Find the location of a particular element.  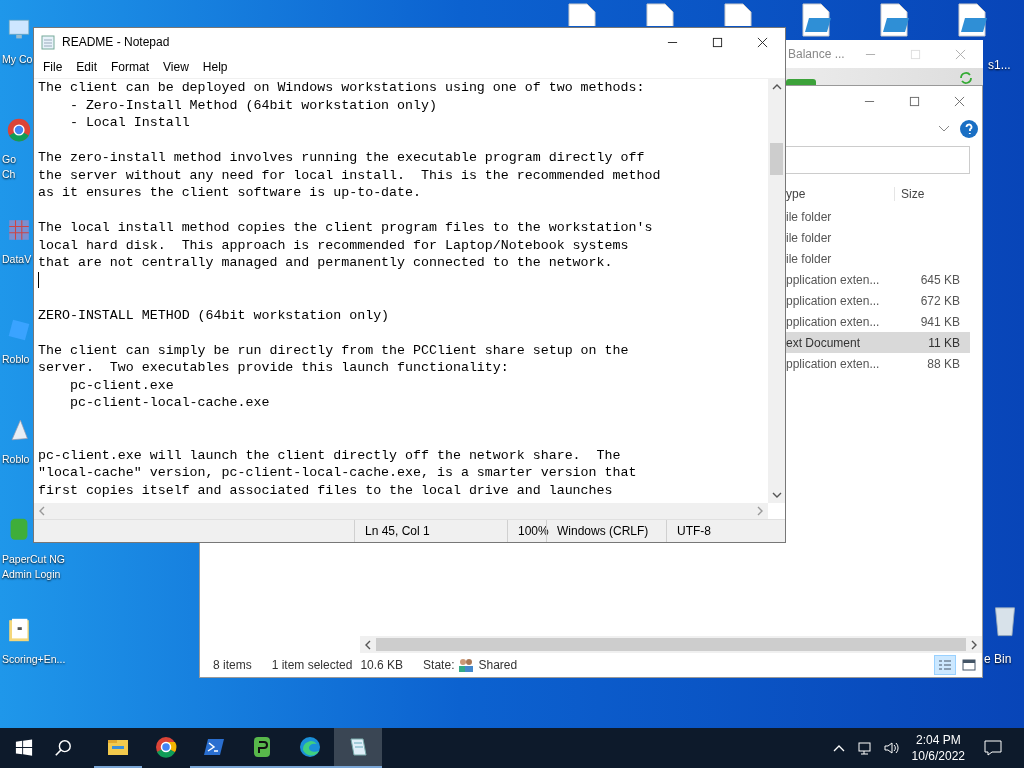

text-line: The client can be deployed on Windows workstations using one of two methods: is located at coordinates (341, 88).